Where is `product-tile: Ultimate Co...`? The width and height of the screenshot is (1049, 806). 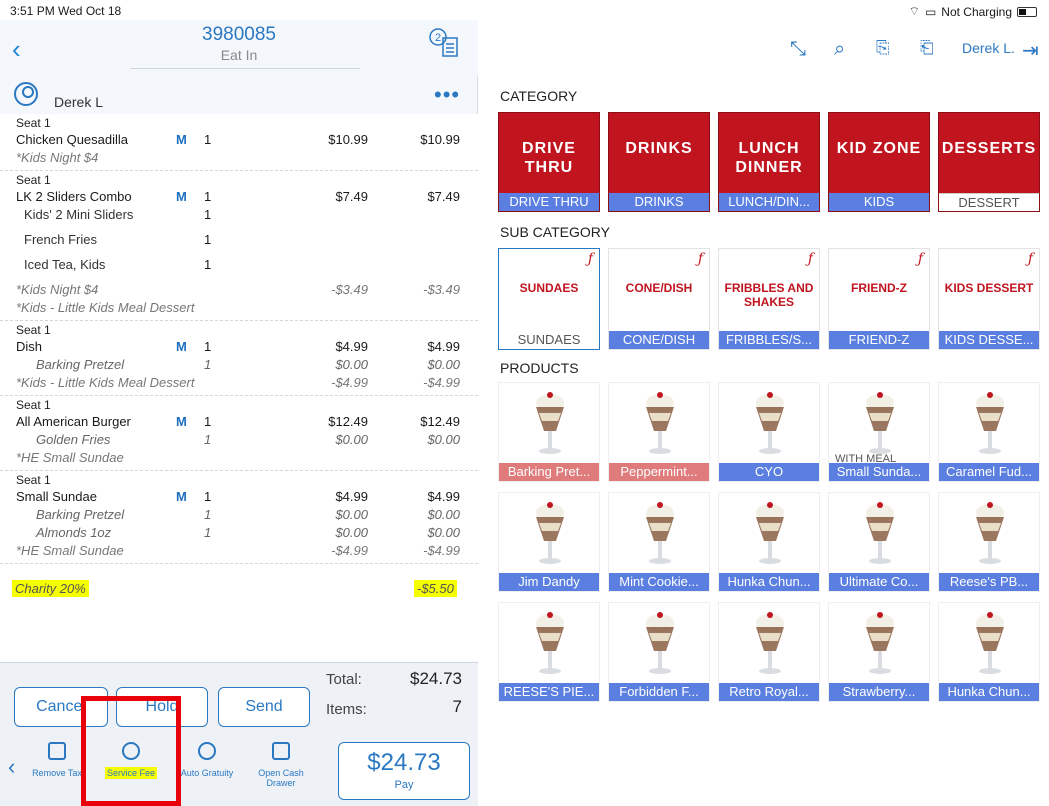
product-tile: Ultimate Co... is located at coordinates (879, 542).